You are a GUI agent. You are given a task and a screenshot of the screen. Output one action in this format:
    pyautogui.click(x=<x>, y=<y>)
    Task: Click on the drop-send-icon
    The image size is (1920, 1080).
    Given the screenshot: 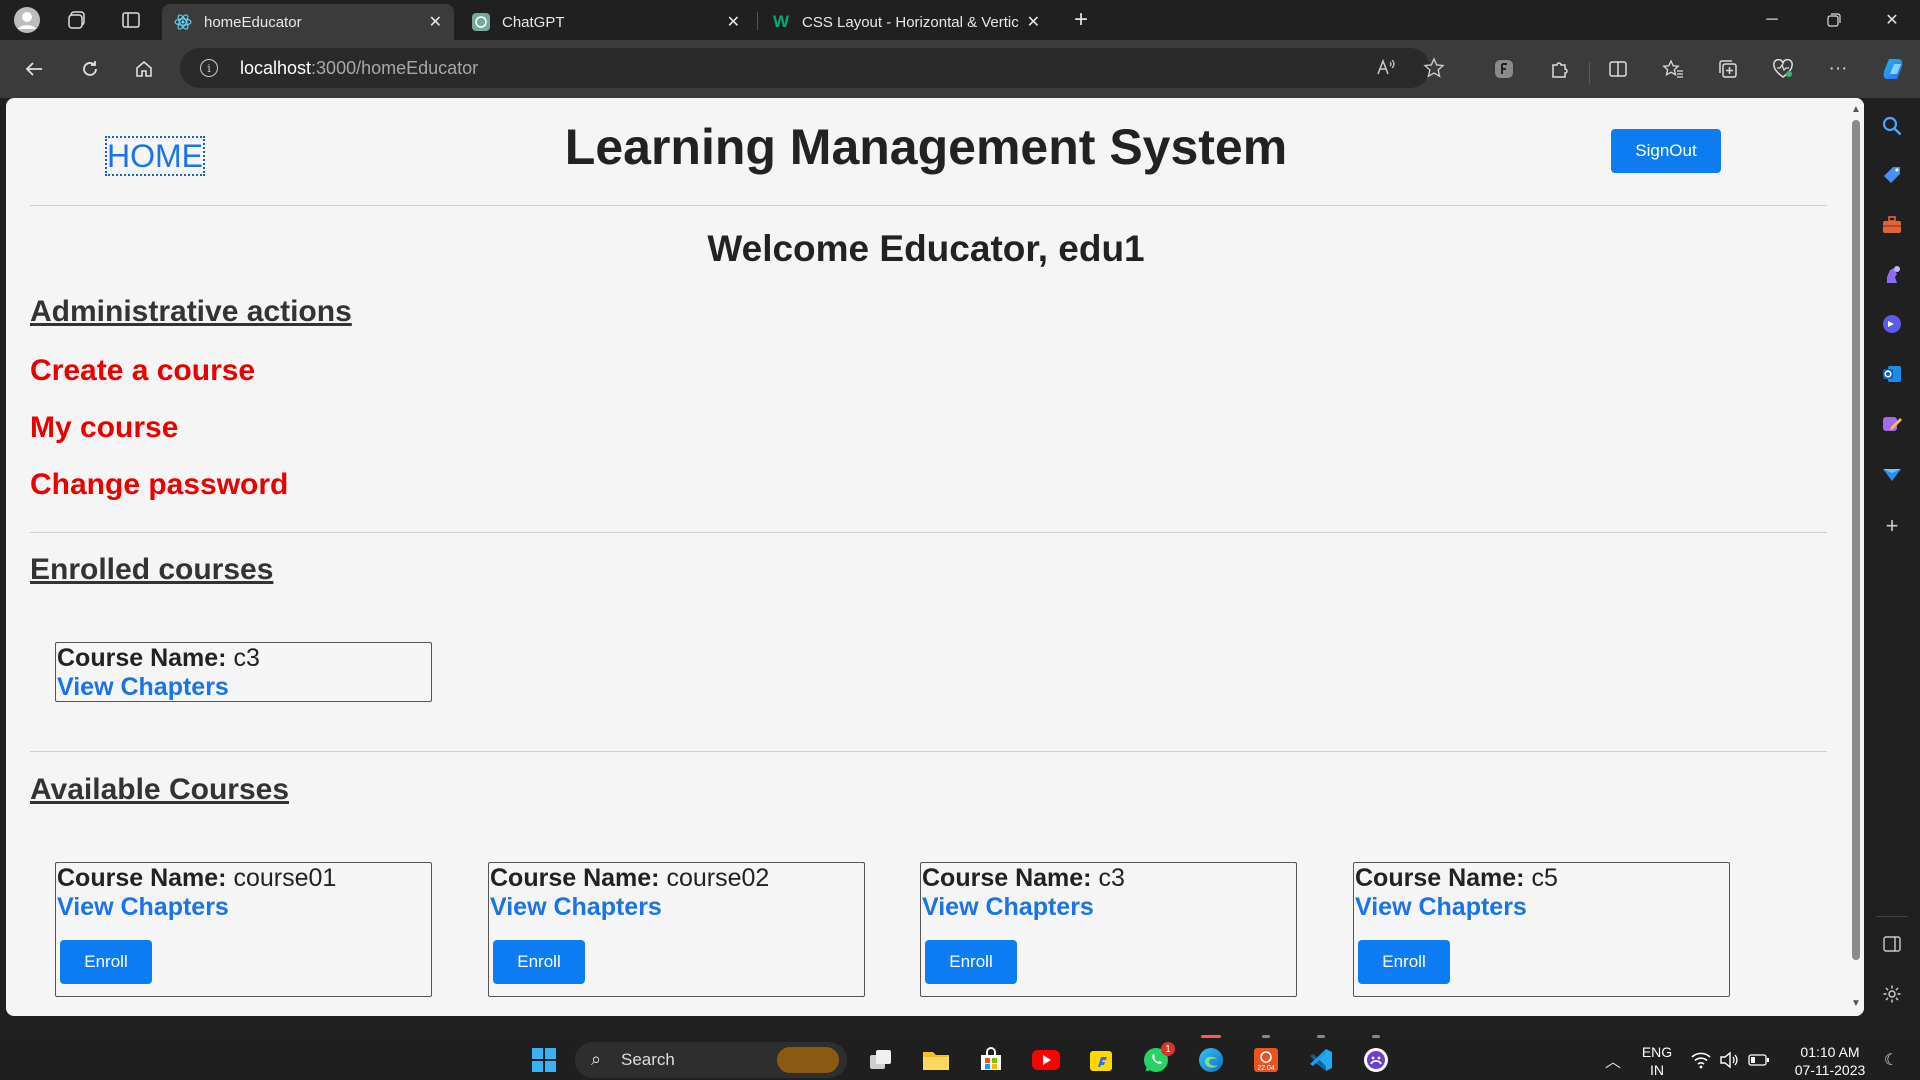 What is the action you would take?
    pyautogui.click(x=1892, y=474)
    